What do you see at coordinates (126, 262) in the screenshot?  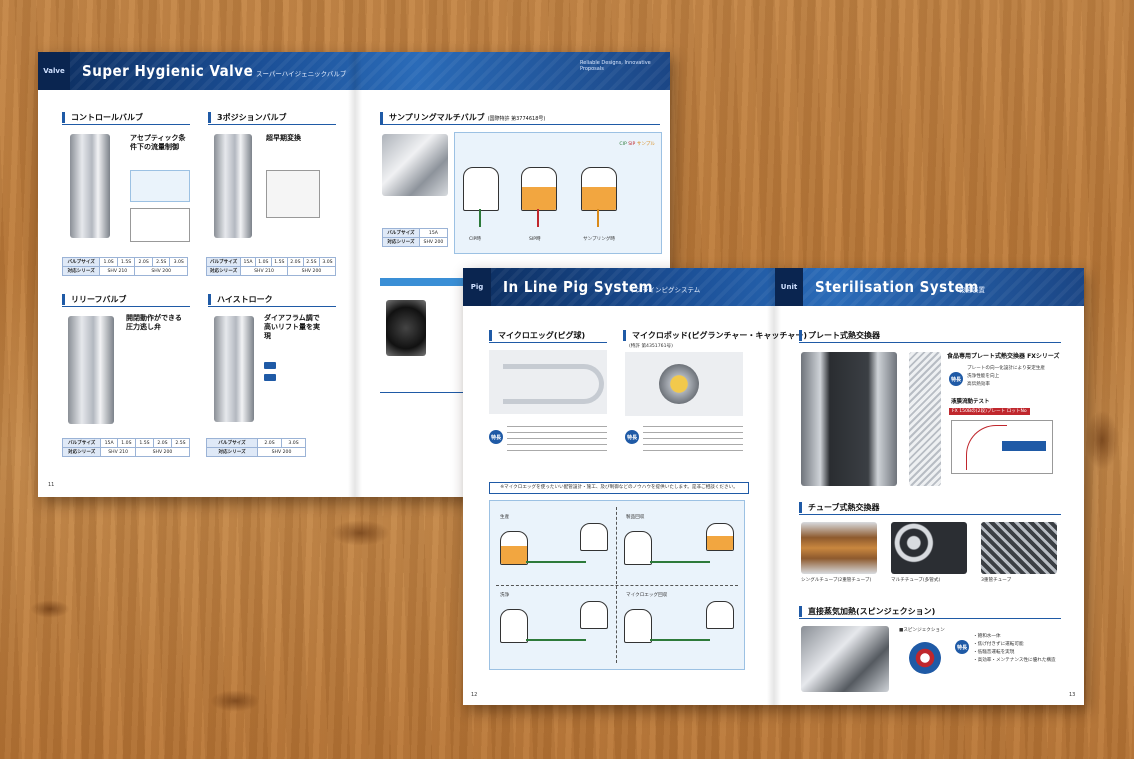 I see `cell: 1.5S` at bounding box center [126, 262].